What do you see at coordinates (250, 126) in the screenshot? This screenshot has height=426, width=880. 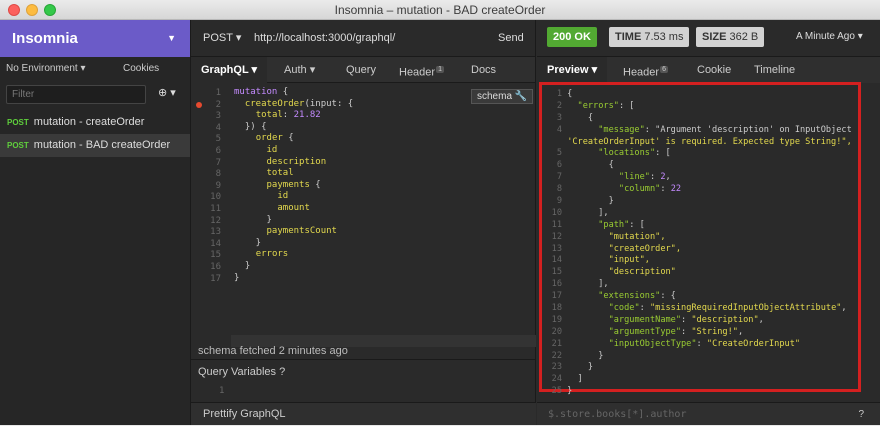 I see `code-line: }) {` at bounding box center [250, 126].